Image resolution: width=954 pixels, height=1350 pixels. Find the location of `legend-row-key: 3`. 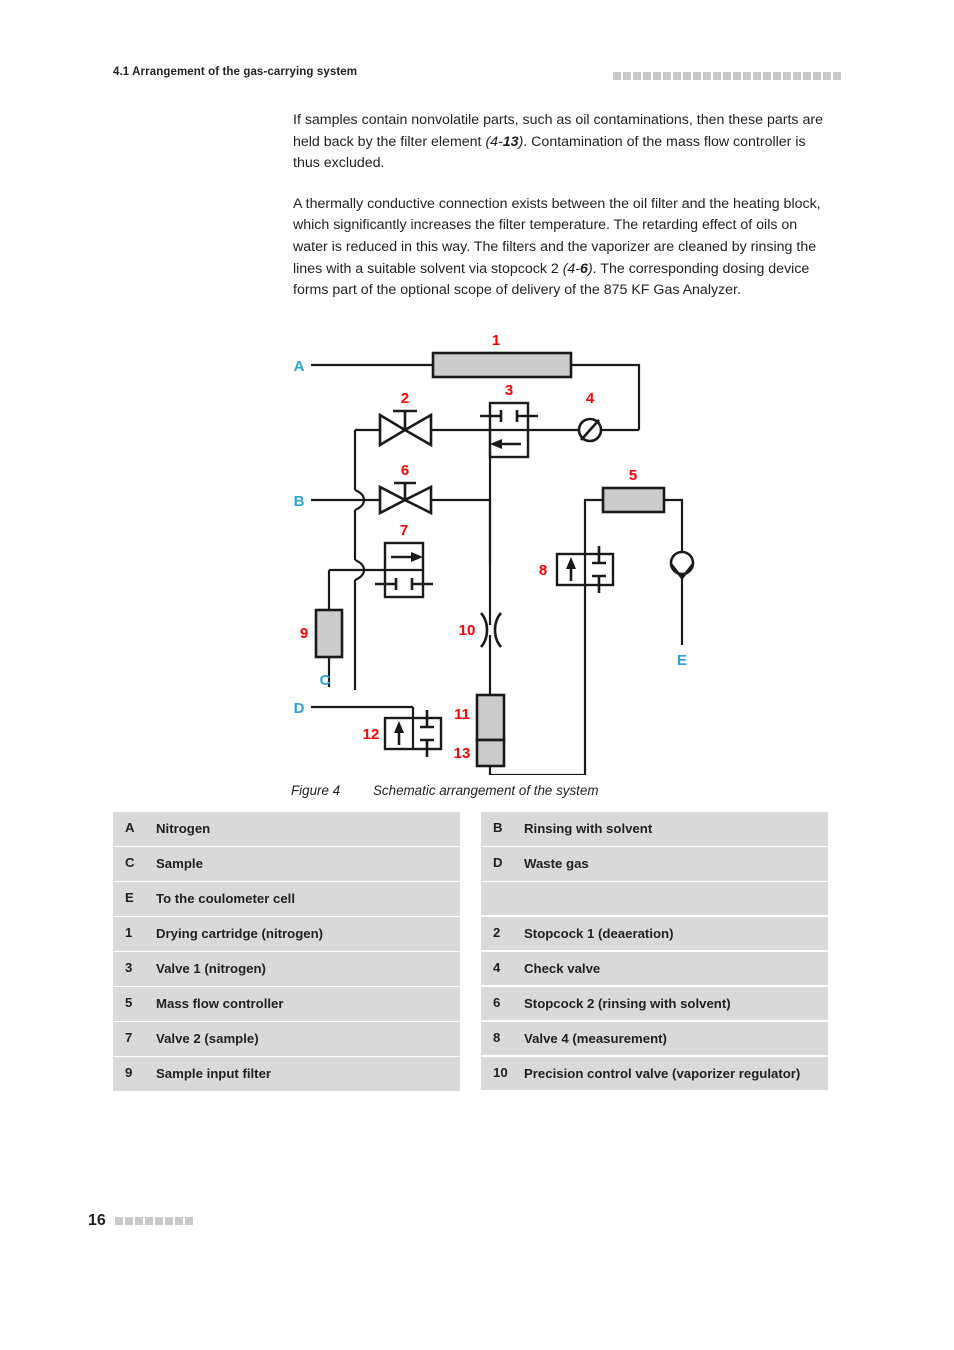

legend-row-key: 3 is located at coordinates (129, 967).